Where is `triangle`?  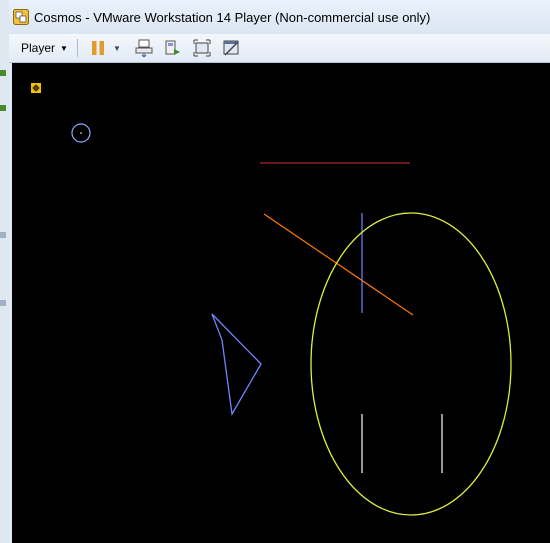 triangle is located at coordinates (236, 364).